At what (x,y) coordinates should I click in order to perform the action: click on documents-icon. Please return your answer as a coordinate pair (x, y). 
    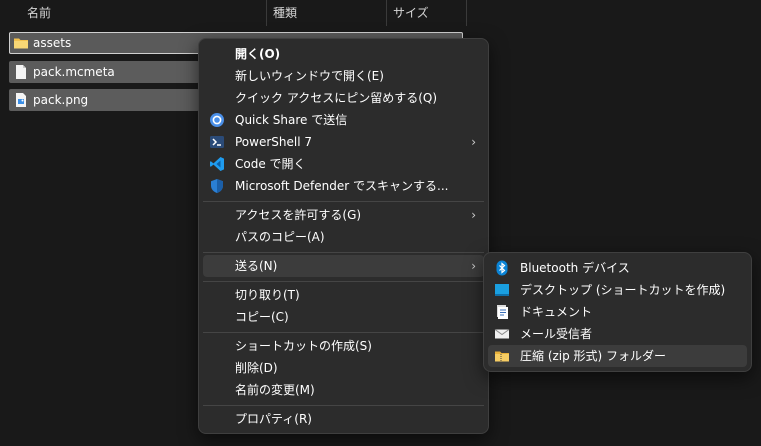
    Looking at the image, I should click on (502, 312).